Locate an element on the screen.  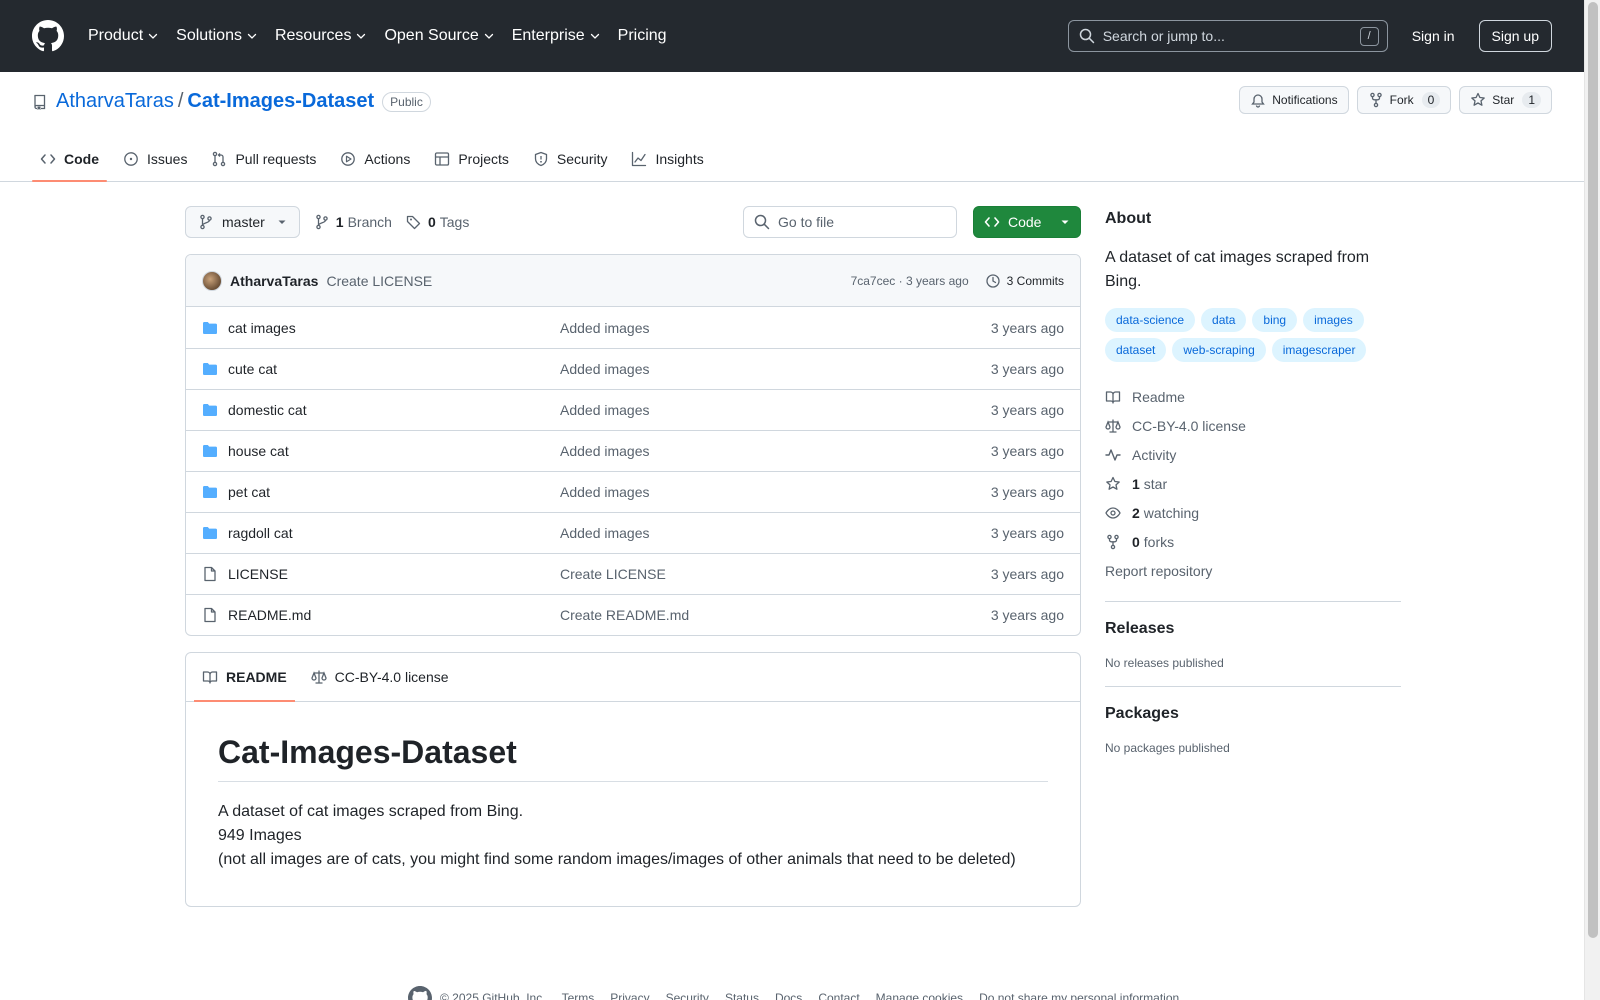
topic-tag: web-scraping is located at coordinates (1219, 350).